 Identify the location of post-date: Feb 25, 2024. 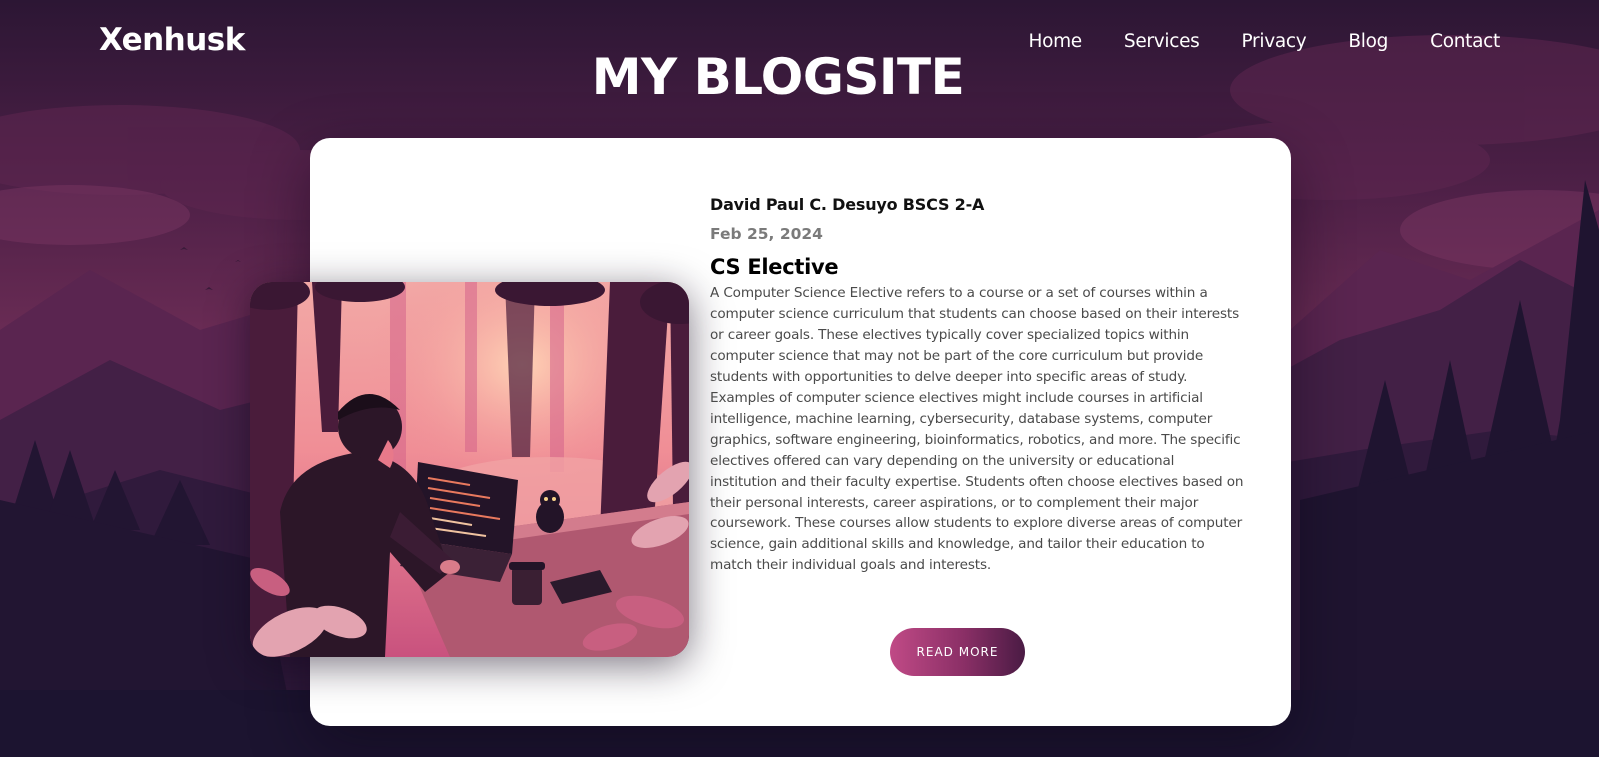
(766, 234).